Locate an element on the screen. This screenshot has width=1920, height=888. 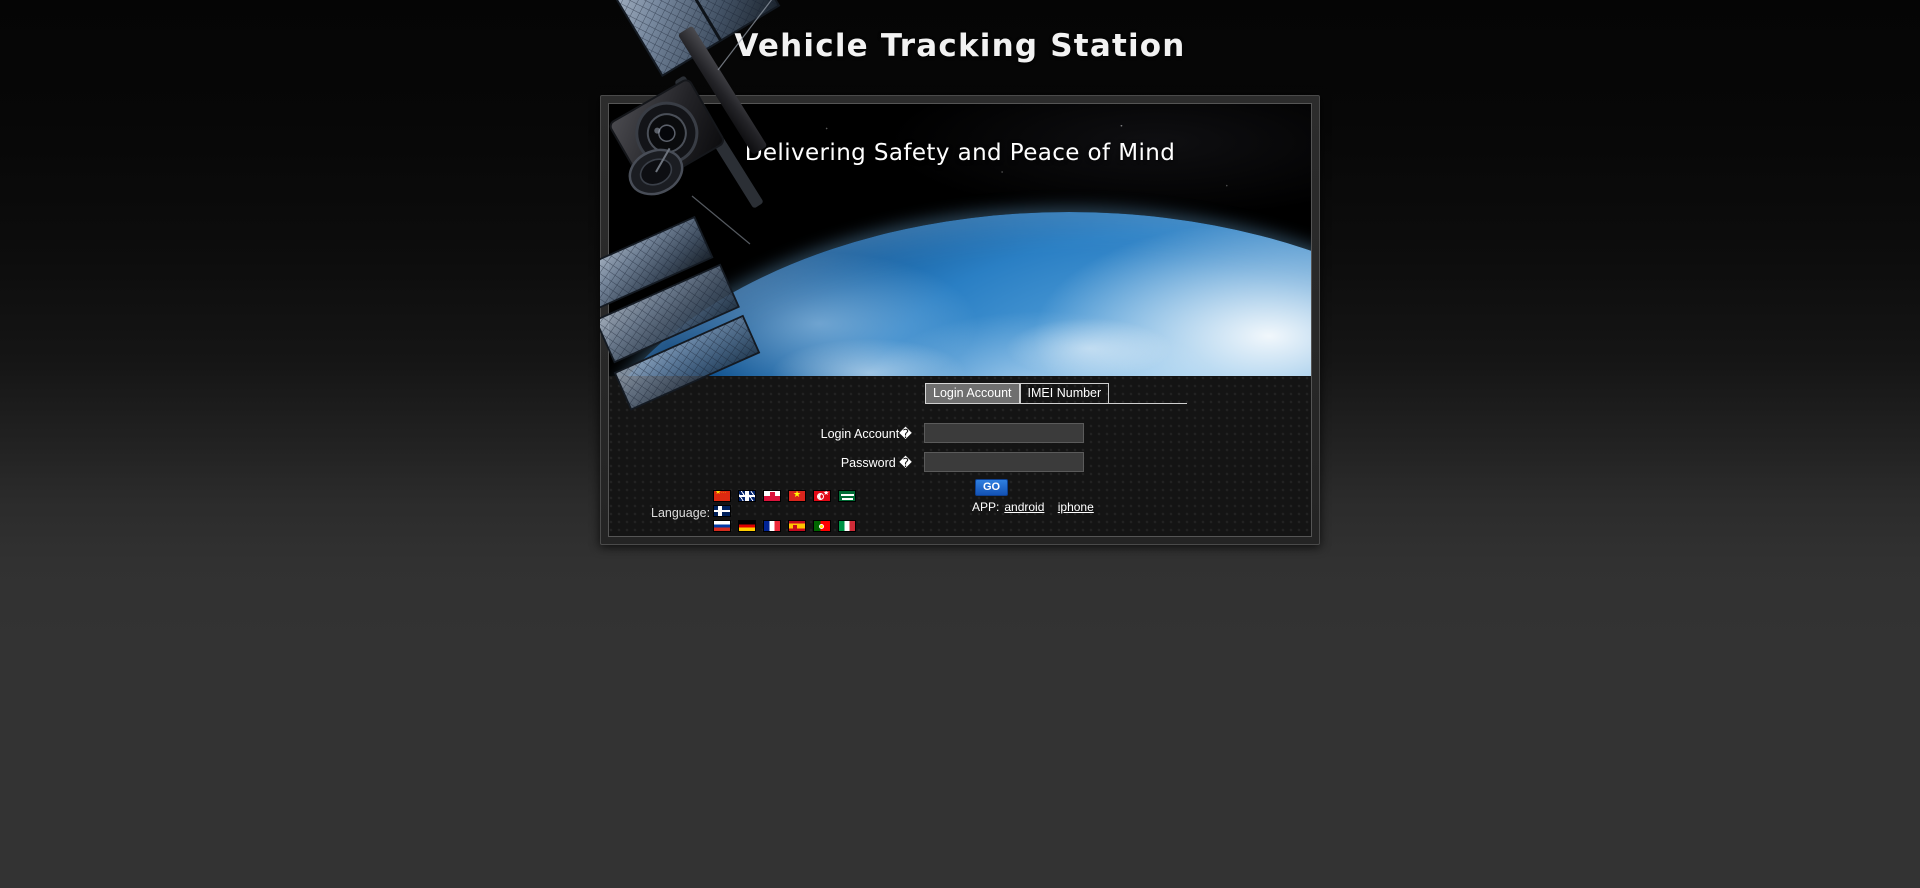
login-tabs: Login Account IMEI Number is located at coordinates (1056, 393).